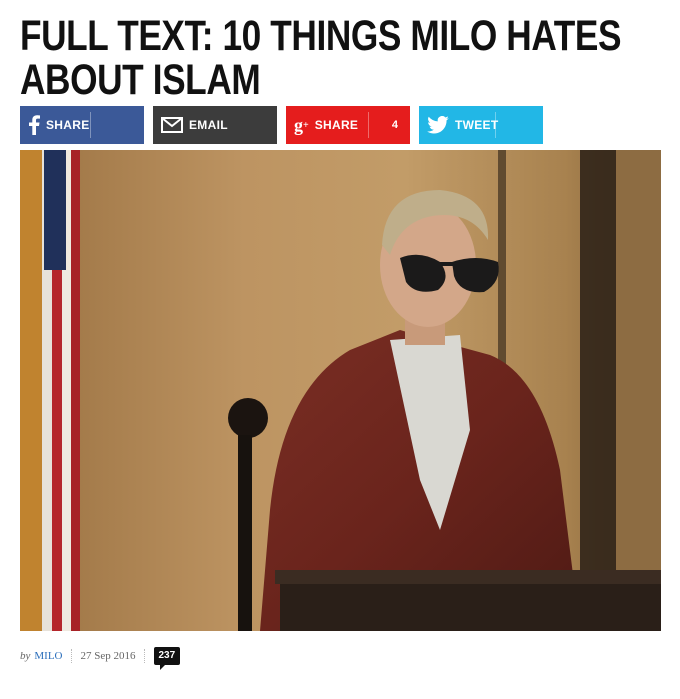 The width and height of the screenshot is (680, 699). I want to click on mail-icon, so click(172, 125).